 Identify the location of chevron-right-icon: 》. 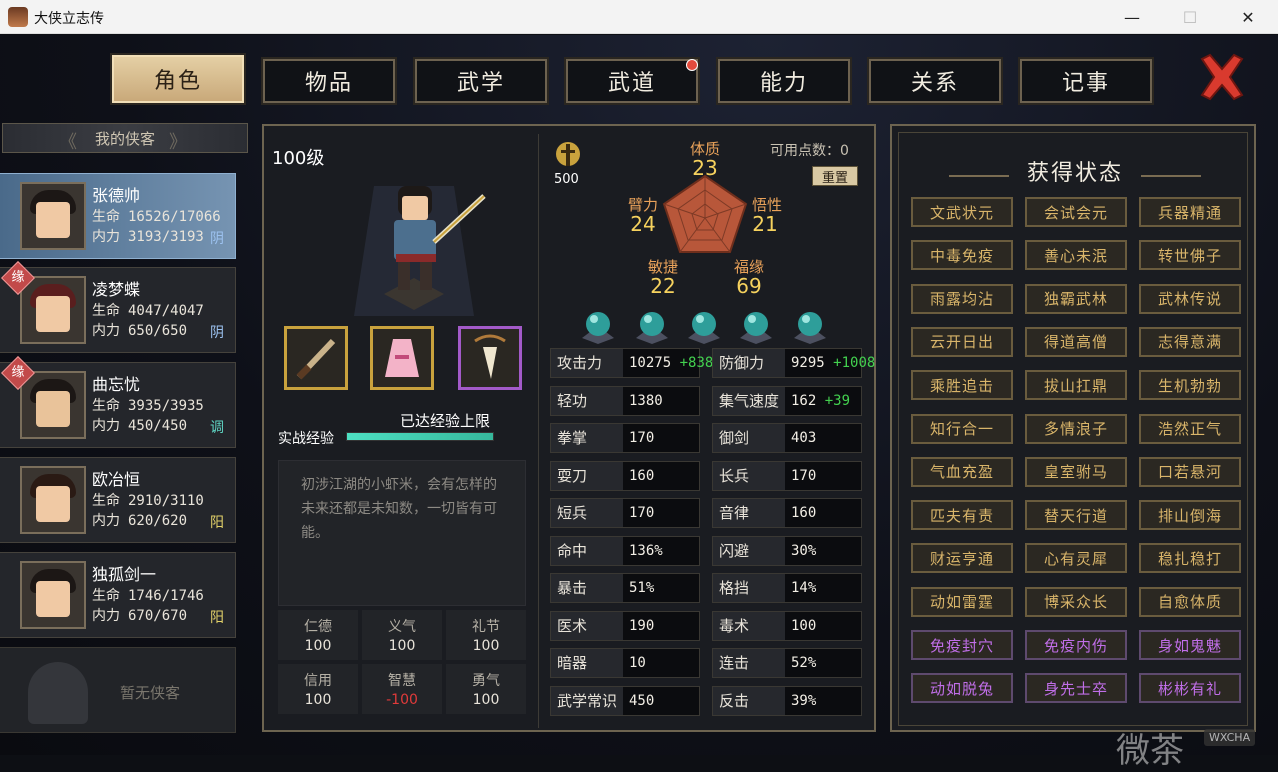
(178, 141).